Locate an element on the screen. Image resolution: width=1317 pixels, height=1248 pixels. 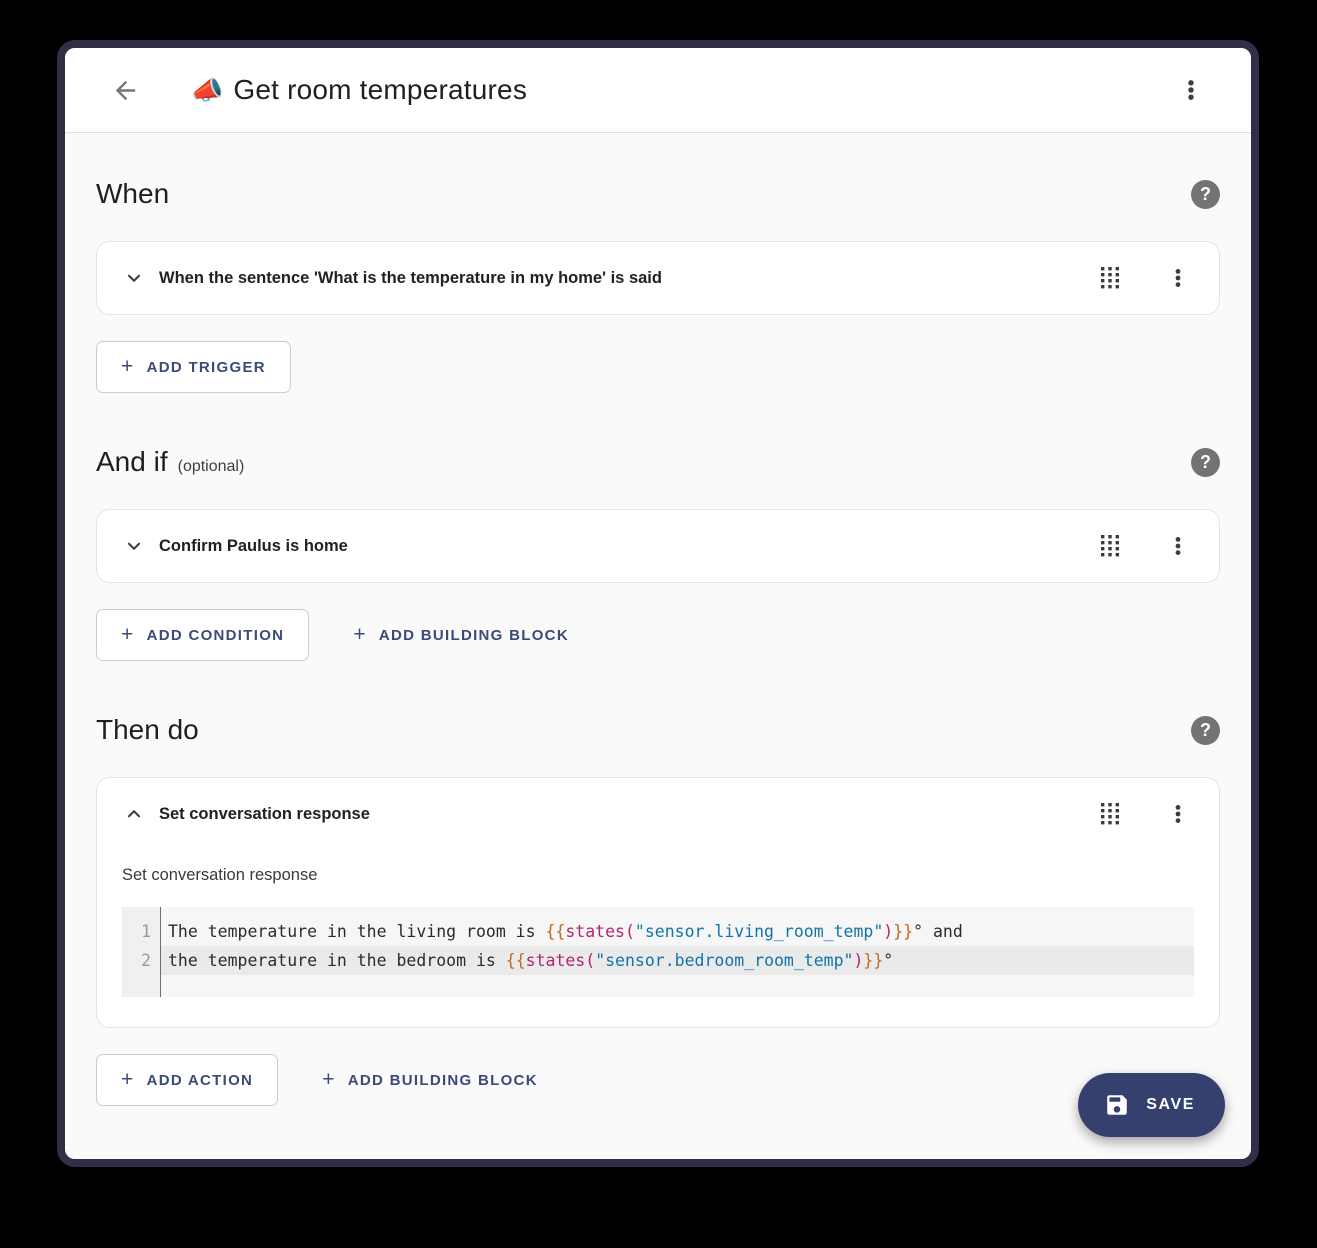
when-heading: When is located at coordinates (133, 193).